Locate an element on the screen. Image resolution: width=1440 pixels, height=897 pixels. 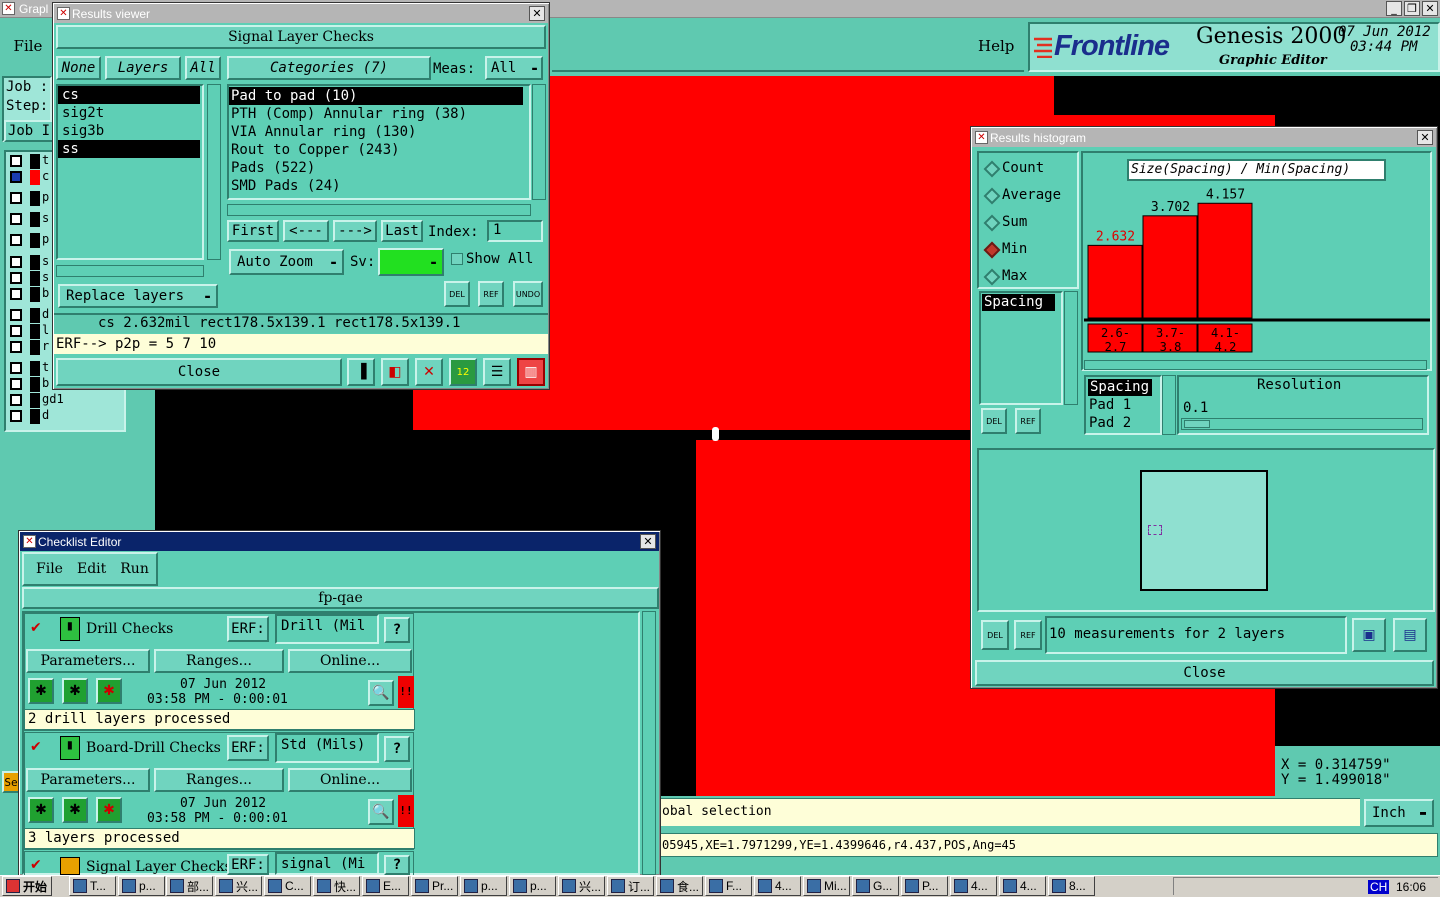
del-icon: DEL is located at coordinates (457, 294).